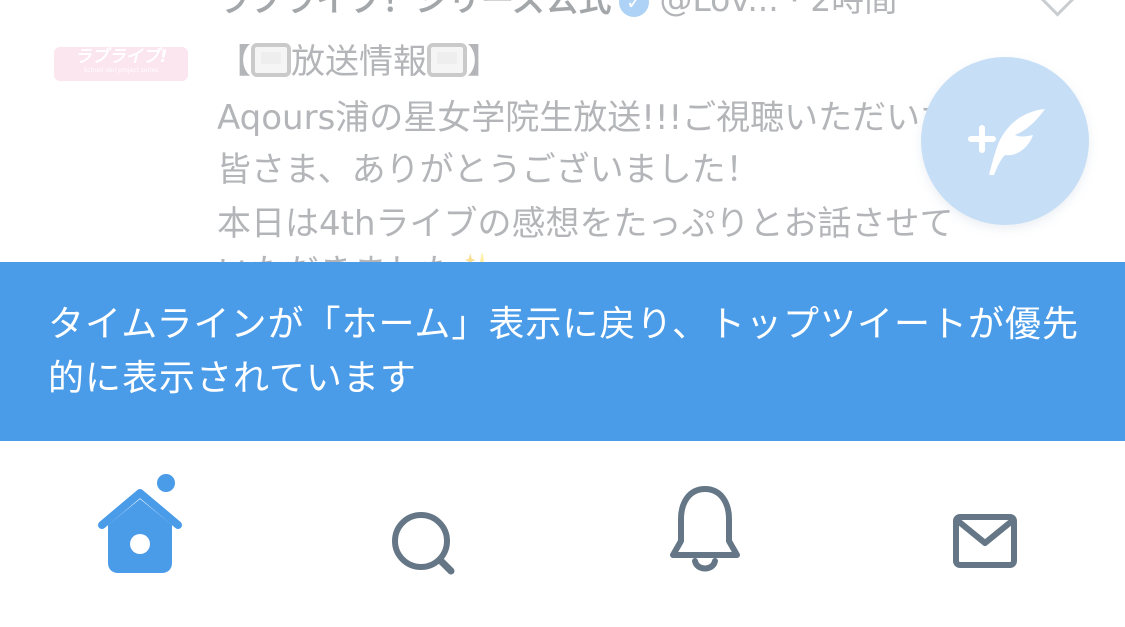  I want to click on tweet-text-line: 本日は4thライブの感想をたっぷりとお話させて, so click(585, 224).